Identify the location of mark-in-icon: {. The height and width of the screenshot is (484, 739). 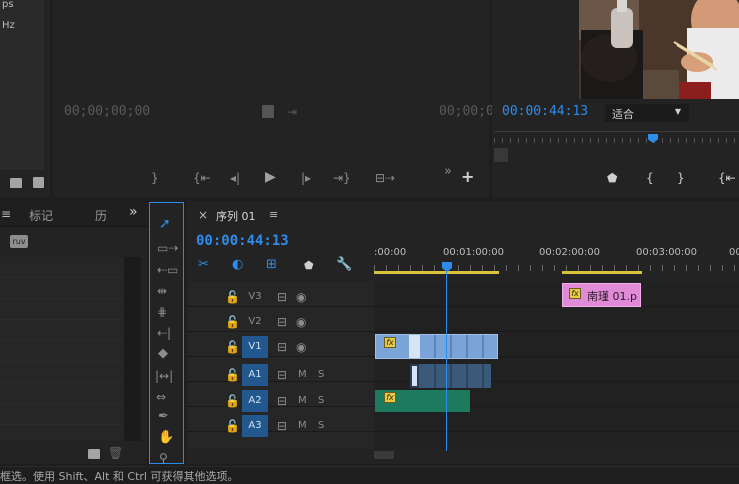
(650, 178).